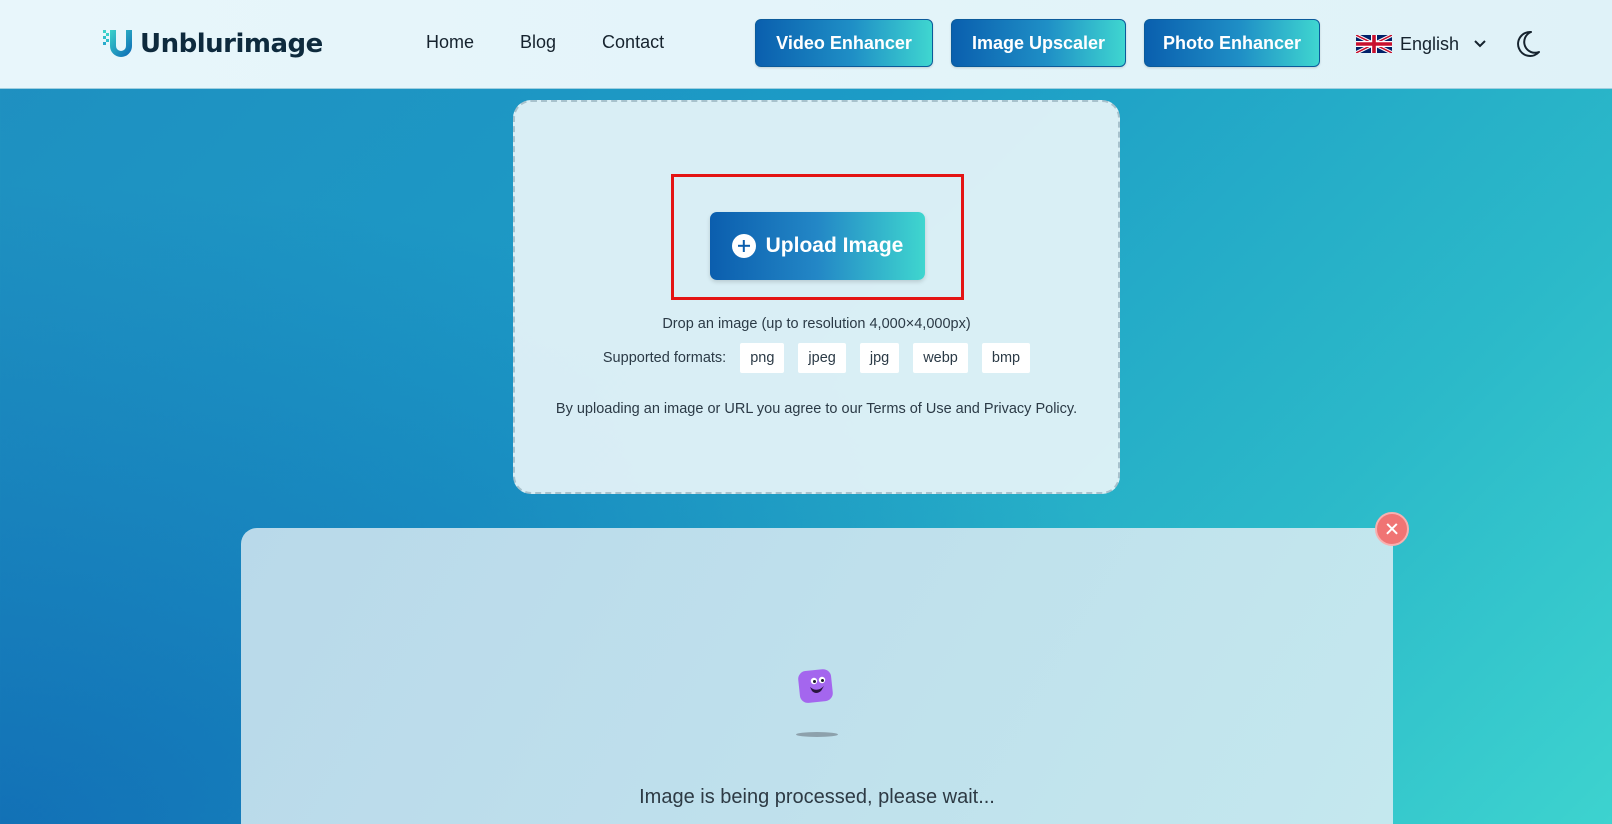 Image resolution: width=1612 pixels, height=824 pixels. What do you see at coordinates (822, 358) in the screenshot?
I see `format-chip-jpeg: jpeg` at bounding box center [822, 358].